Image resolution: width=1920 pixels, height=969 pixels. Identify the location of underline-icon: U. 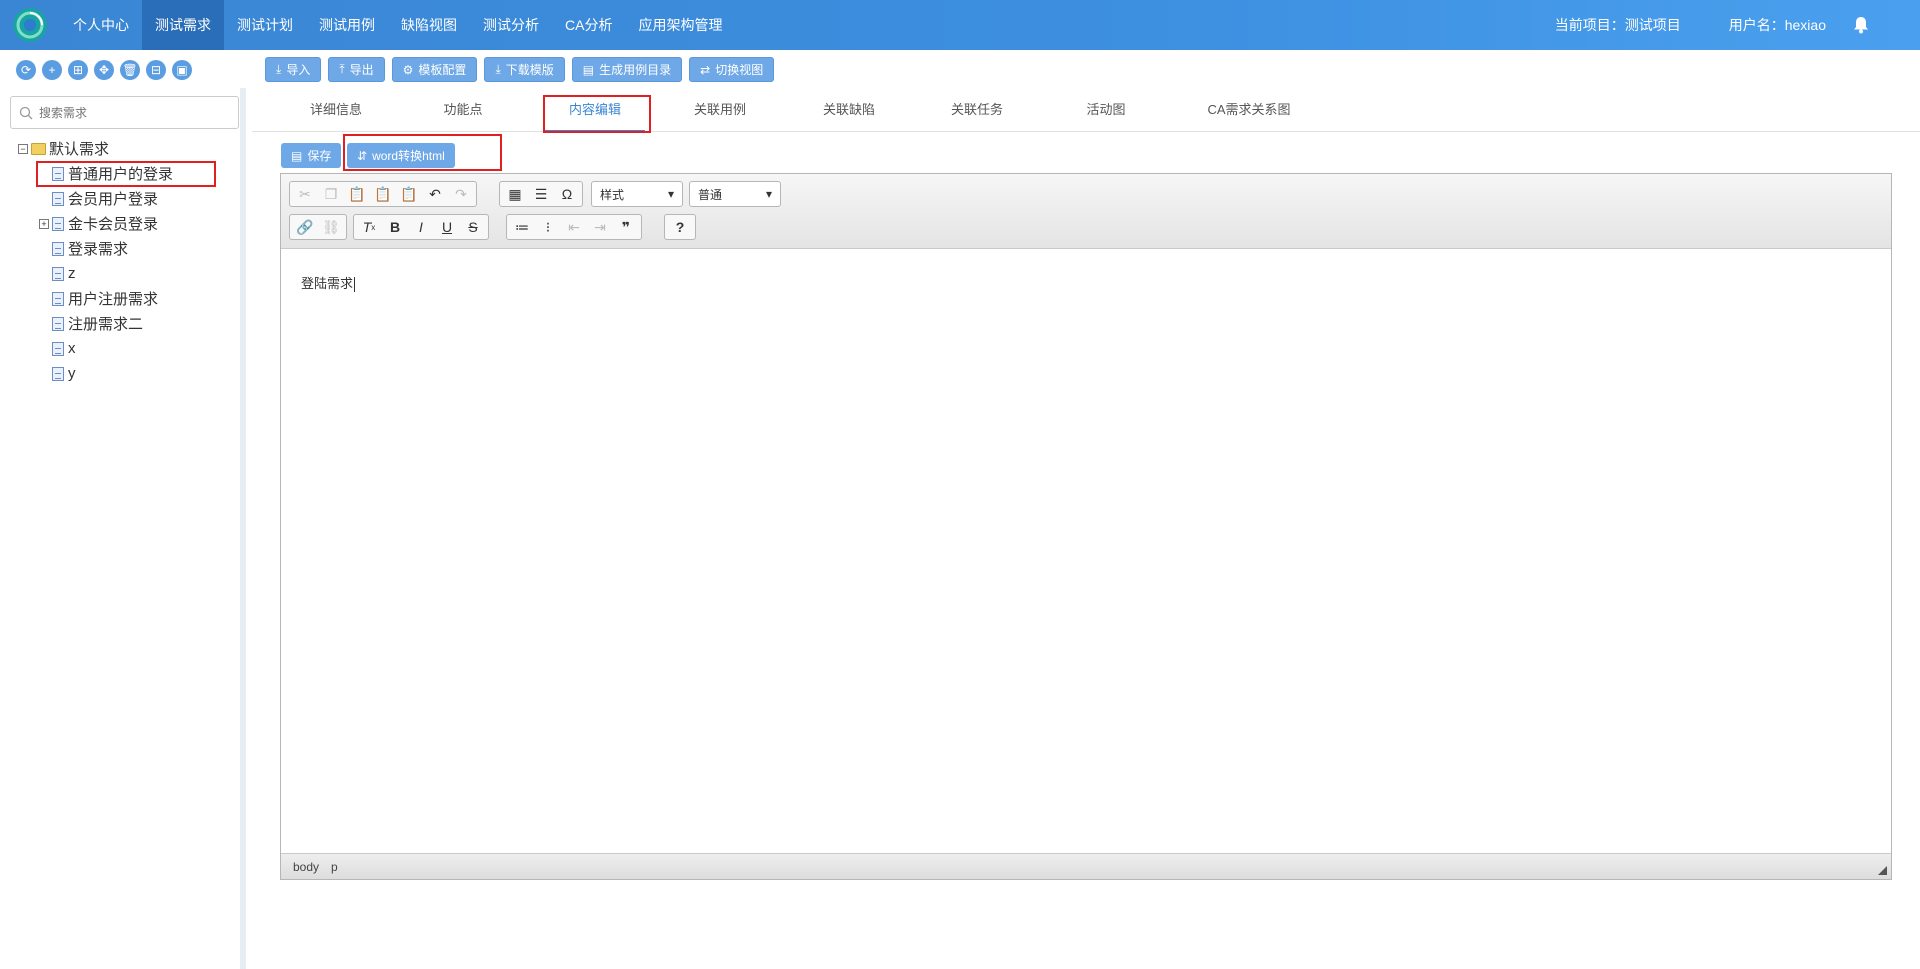
(447, 227).